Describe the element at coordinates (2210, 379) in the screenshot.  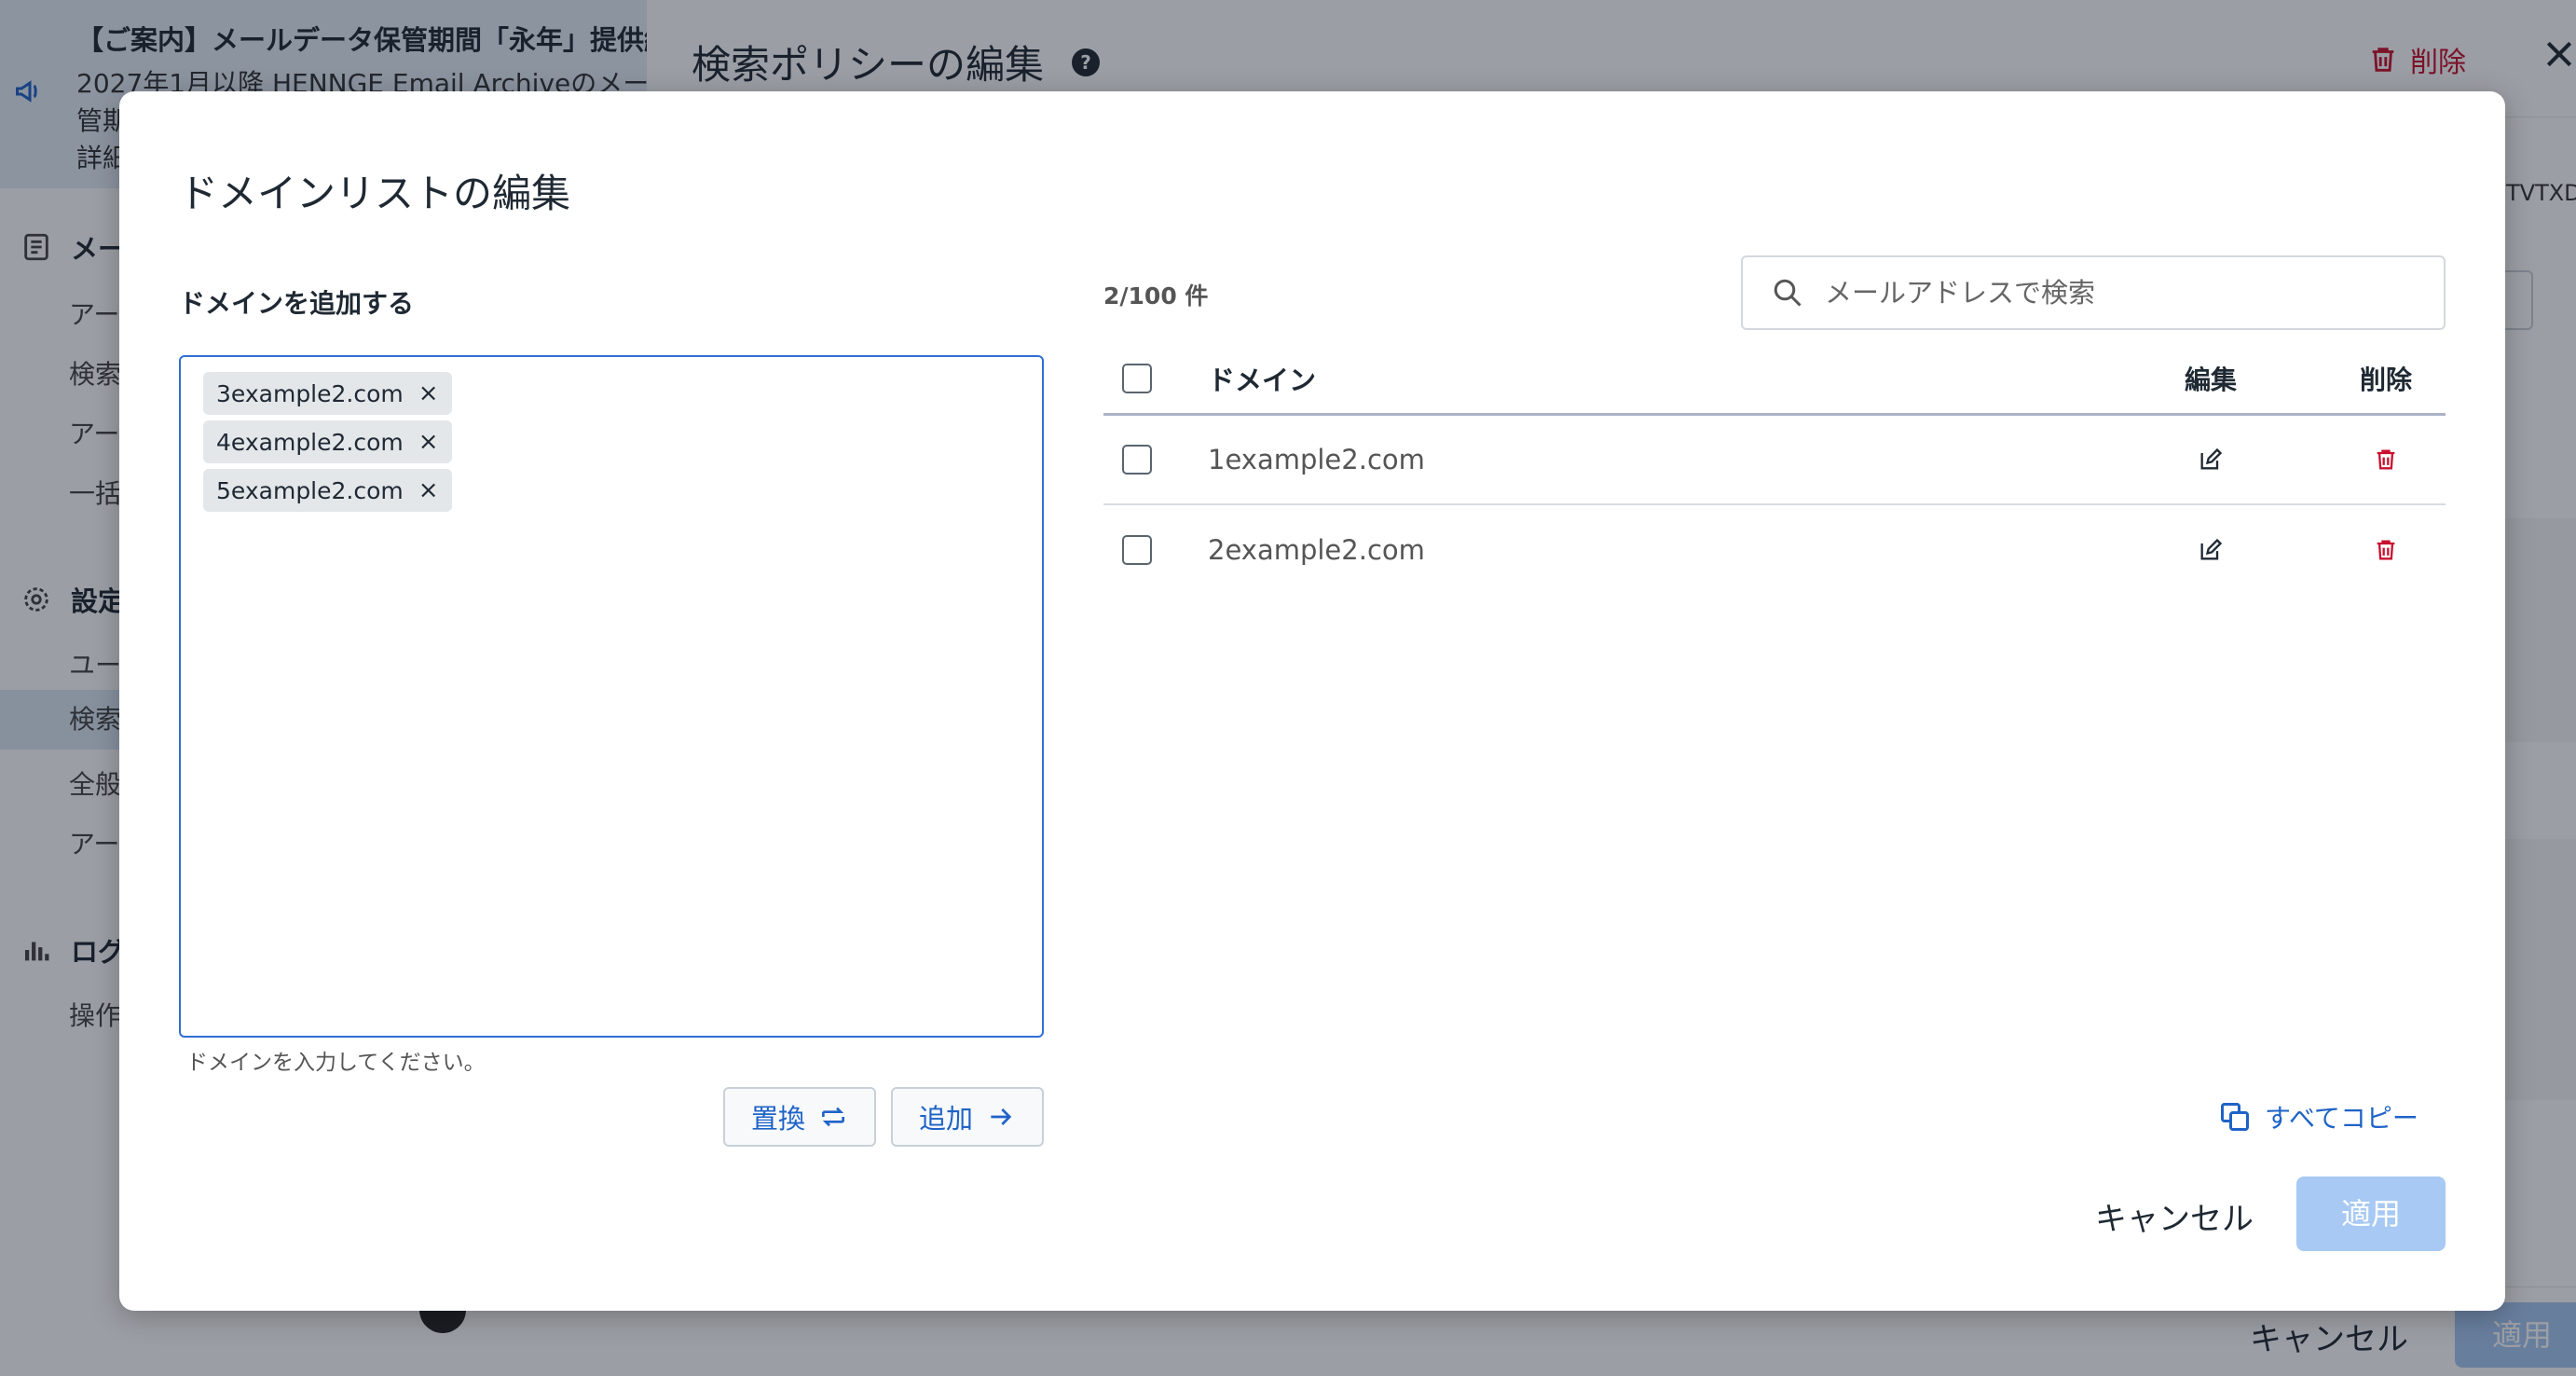
I see `column-header-edit: 編集` at that location.